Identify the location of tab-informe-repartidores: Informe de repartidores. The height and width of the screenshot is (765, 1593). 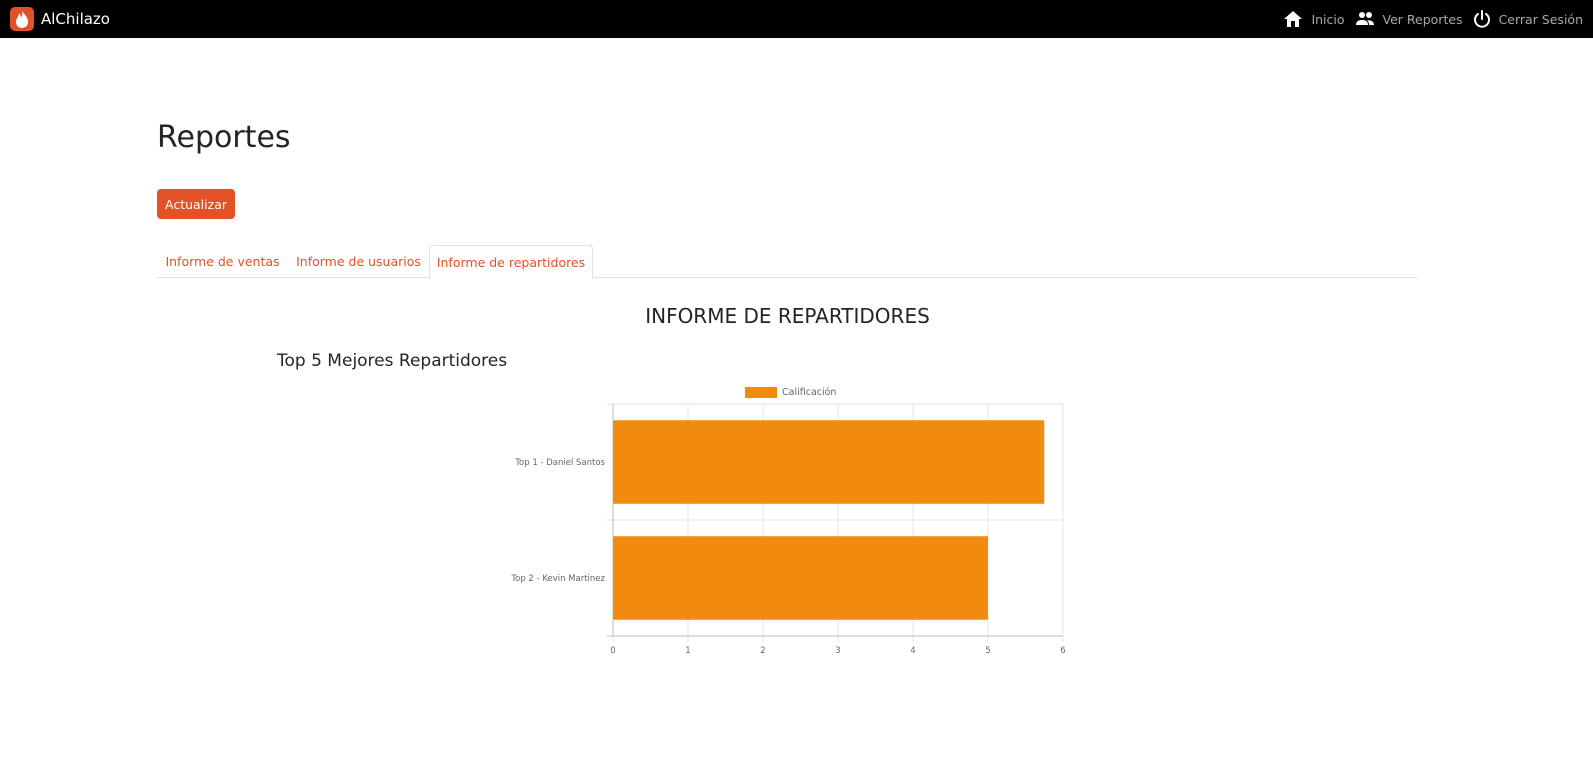
(511, 262).